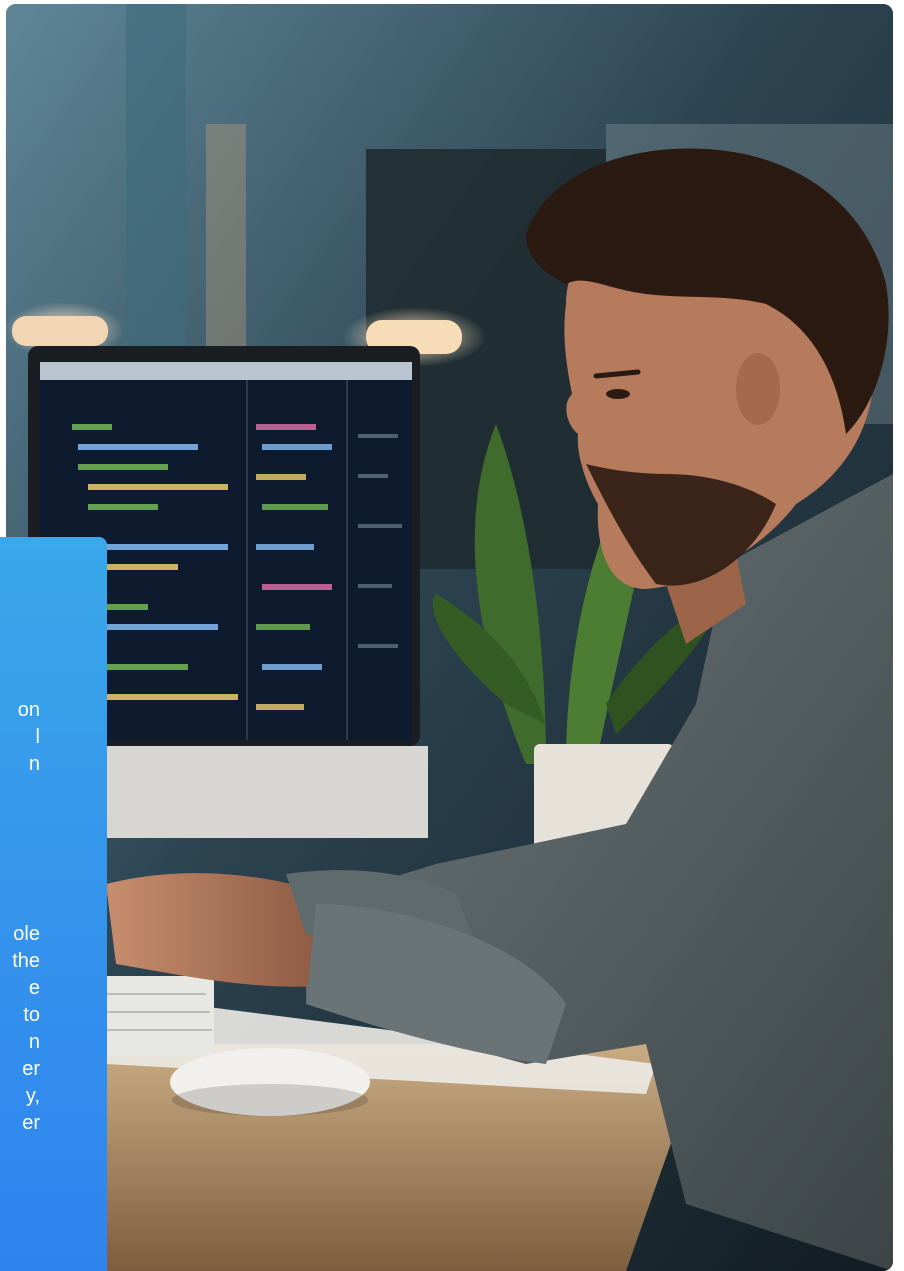 The height and width of the screenshot is (1271, 904). I want to click on lamp-left, so click(60, 331).